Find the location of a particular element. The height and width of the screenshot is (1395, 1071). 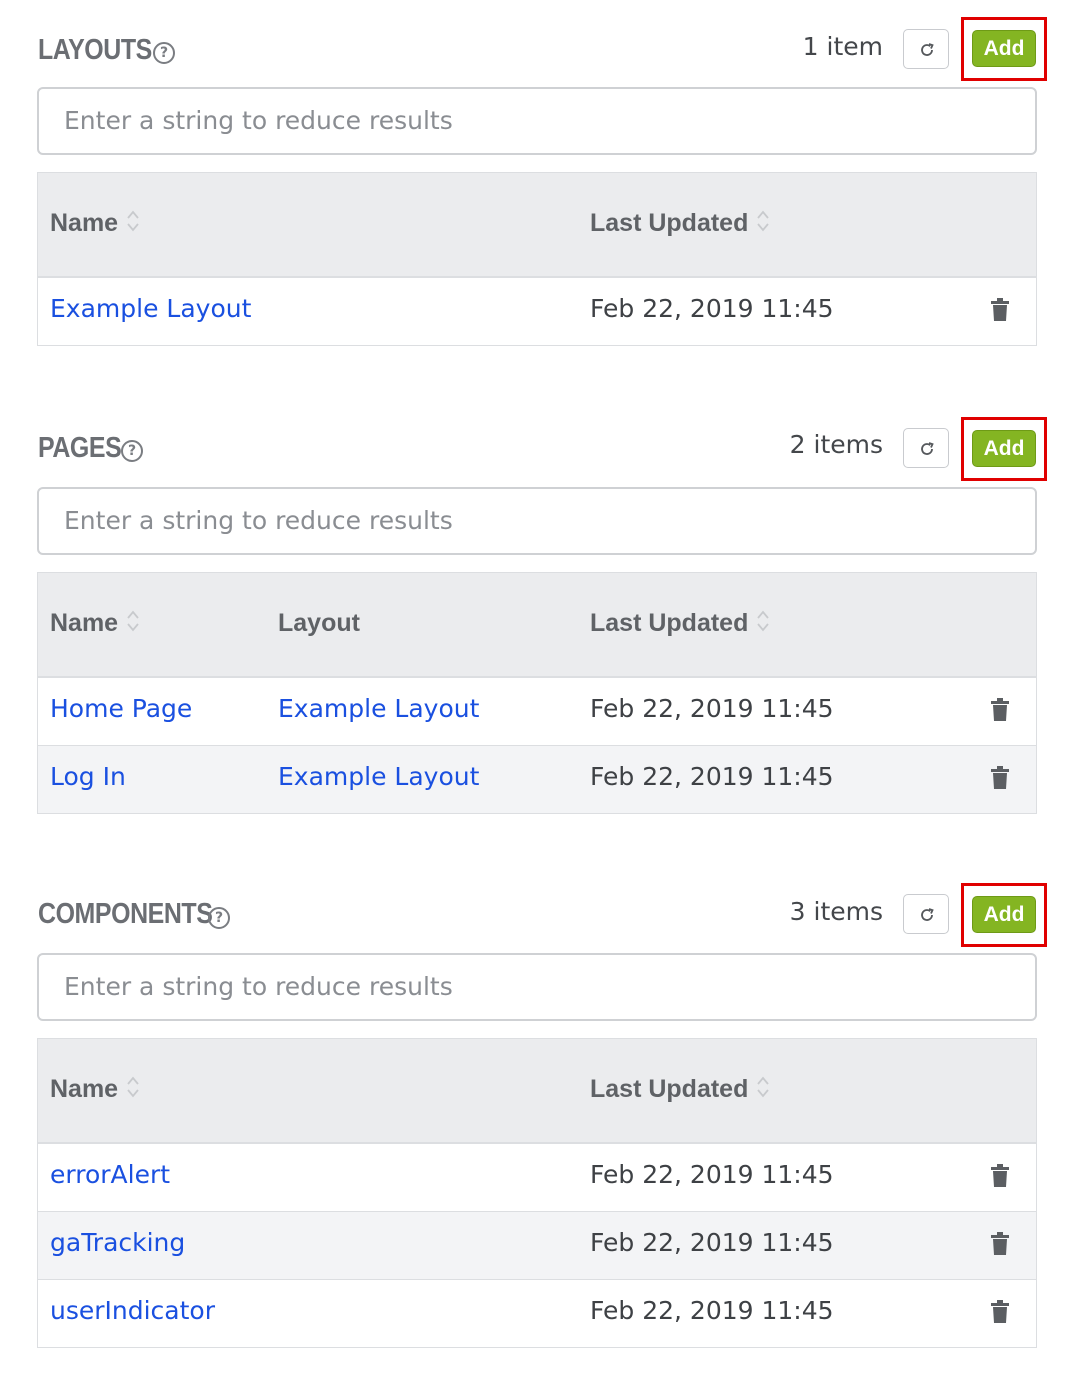

table-header: Name Layout Last Updated is located at coordinates (537, 625).